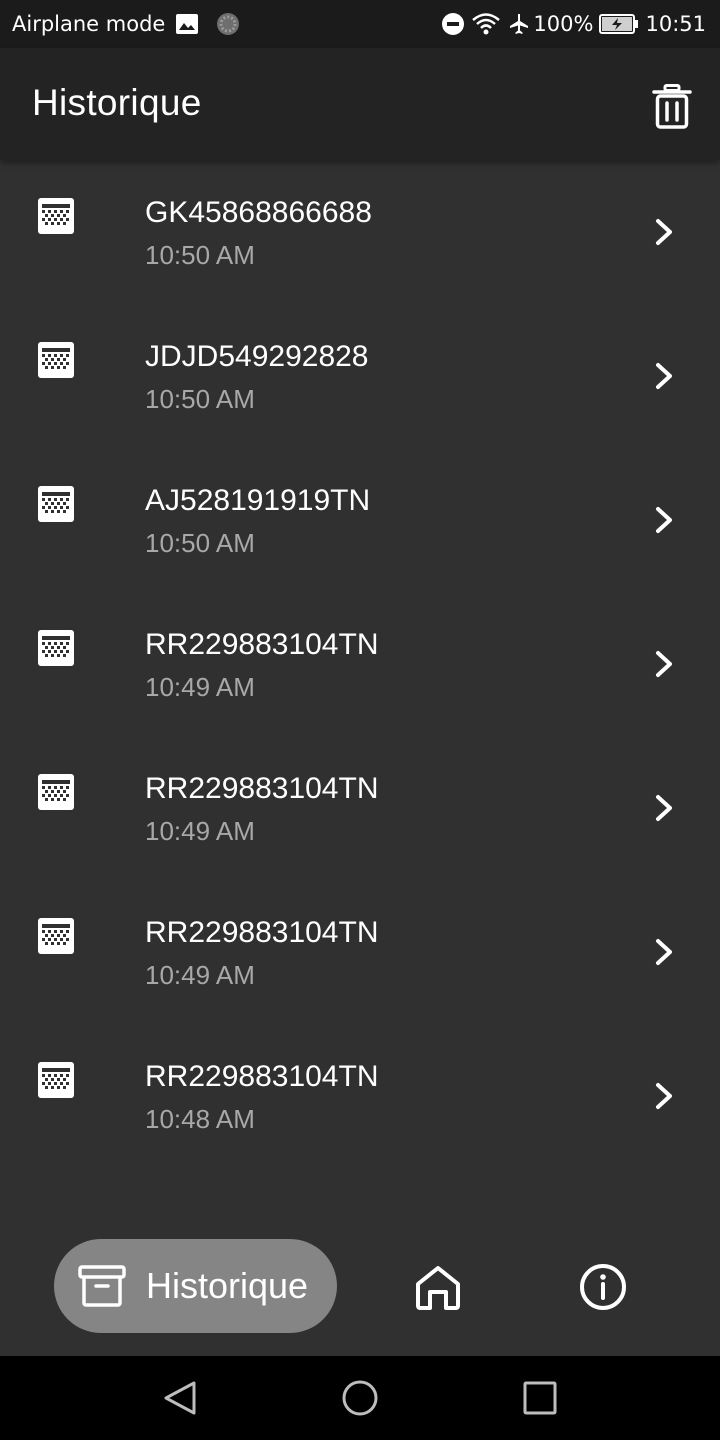  I want to click on home-circle-icon, so click(360, 1398).